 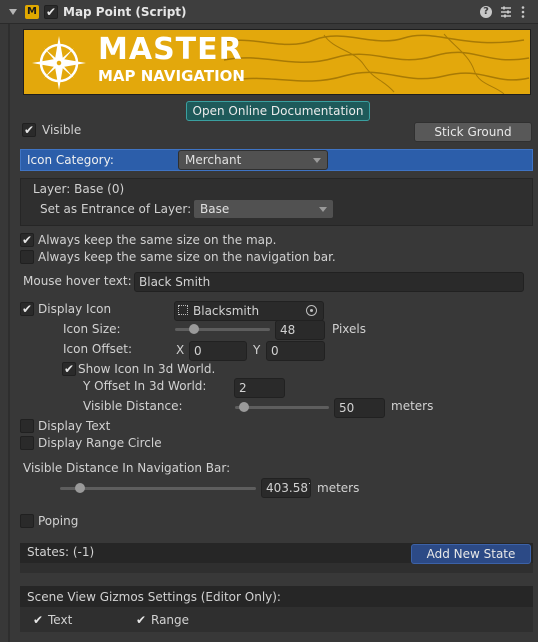 I want to click on entrance-layer-value: Base, so click(x=215, y=209).